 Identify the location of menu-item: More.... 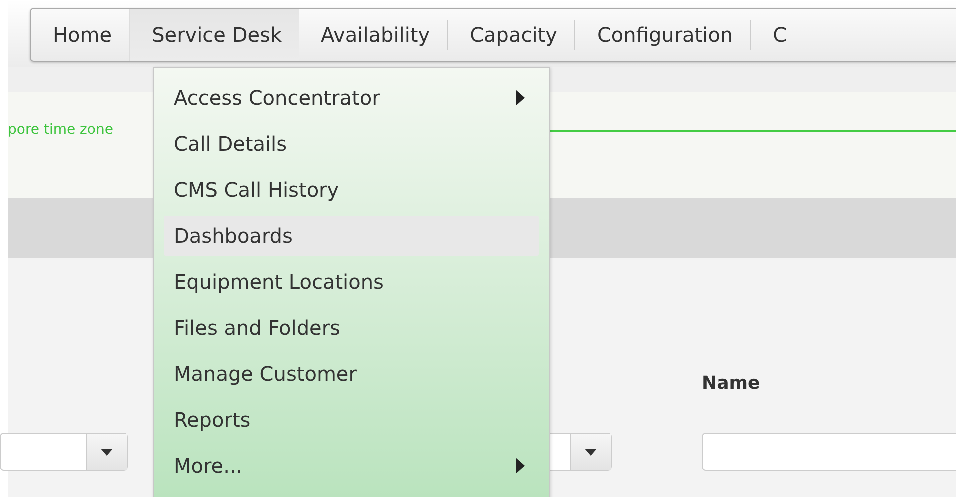
(351, 466).